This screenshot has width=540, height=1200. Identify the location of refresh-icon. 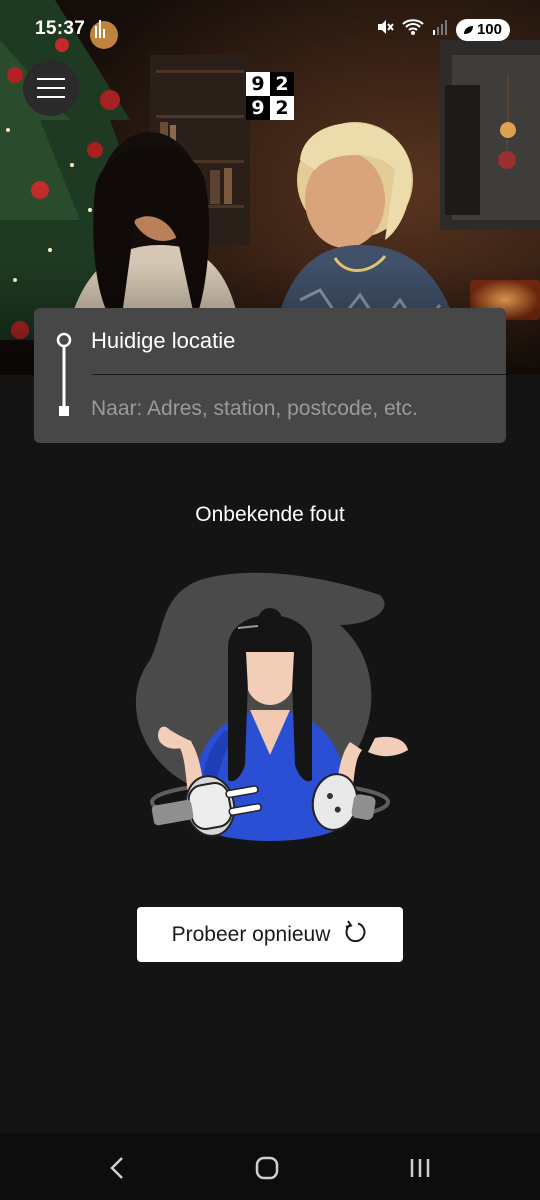
(355, 935).